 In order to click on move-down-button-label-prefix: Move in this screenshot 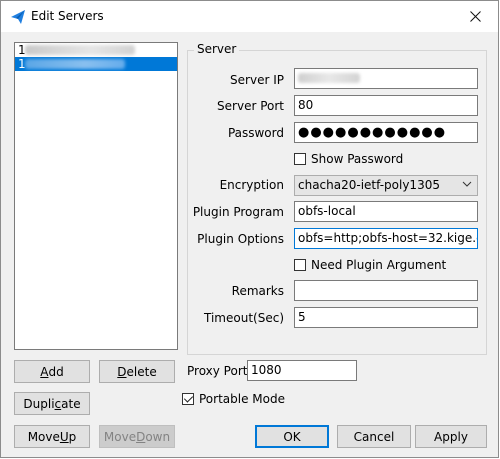, I will do `click(120, 436)`.